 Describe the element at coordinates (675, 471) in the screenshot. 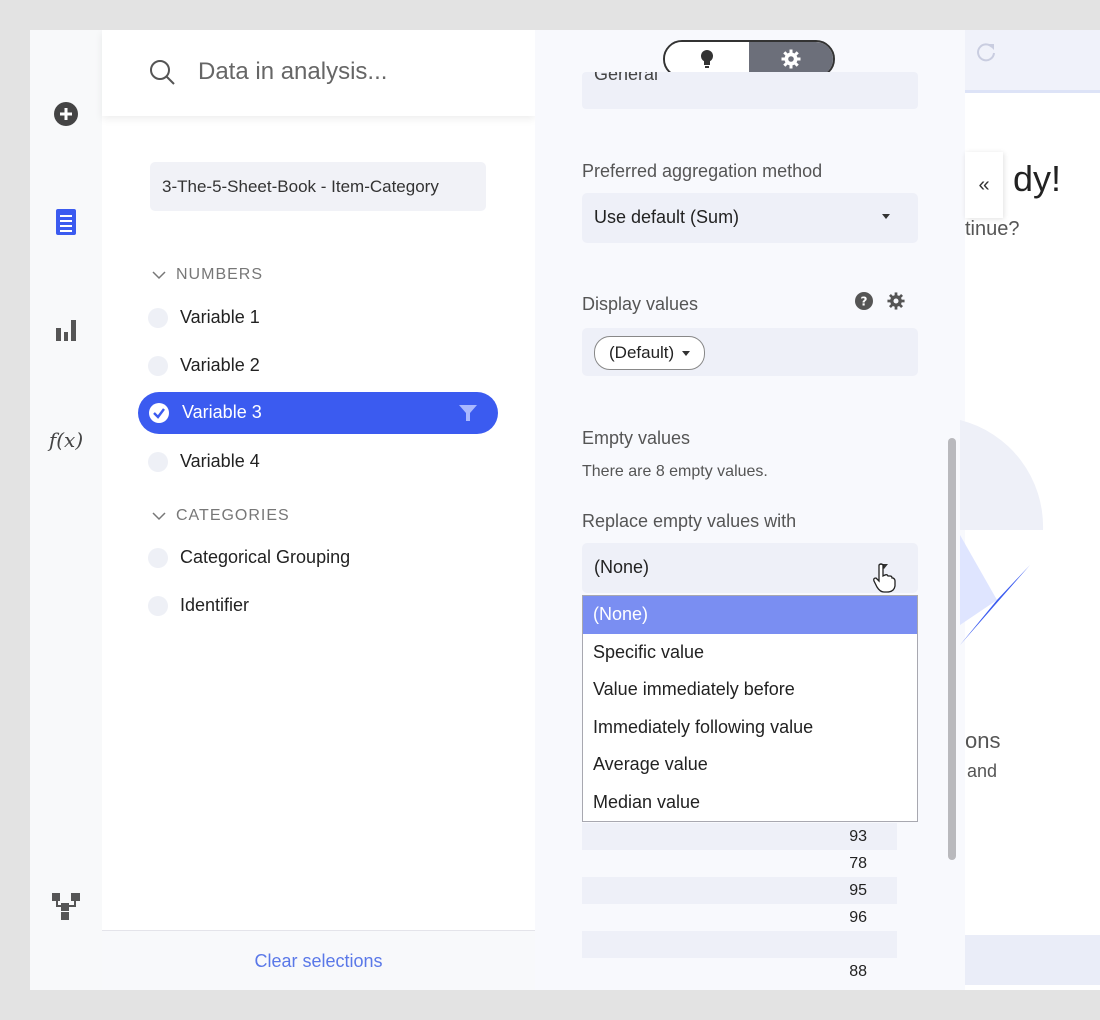

I see `empty-values-note: There are 8 empty values.` at that location.